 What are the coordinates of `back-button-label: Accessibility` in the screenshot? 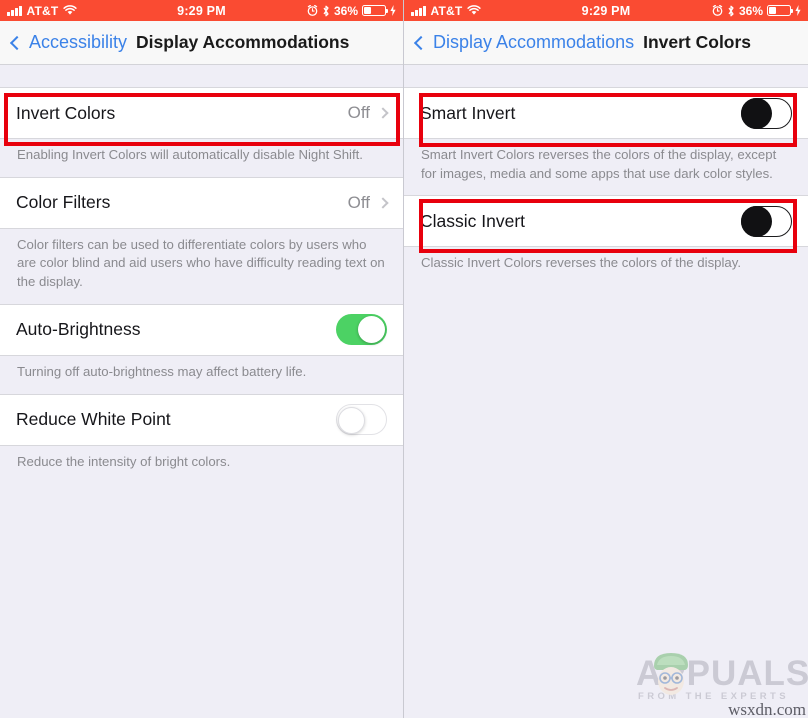 It's located at (78, 42).